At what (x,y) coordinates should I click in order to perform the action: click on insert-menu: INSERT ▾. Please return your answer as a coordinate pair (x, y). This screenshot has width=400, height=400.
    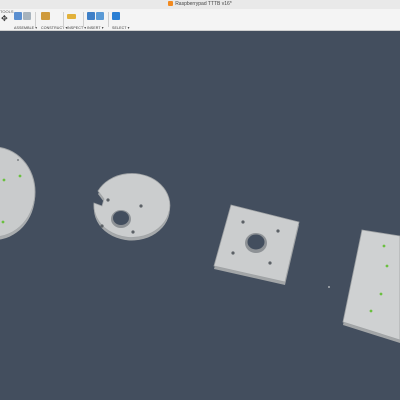
    Looking at the image, I should click on (95, 28).